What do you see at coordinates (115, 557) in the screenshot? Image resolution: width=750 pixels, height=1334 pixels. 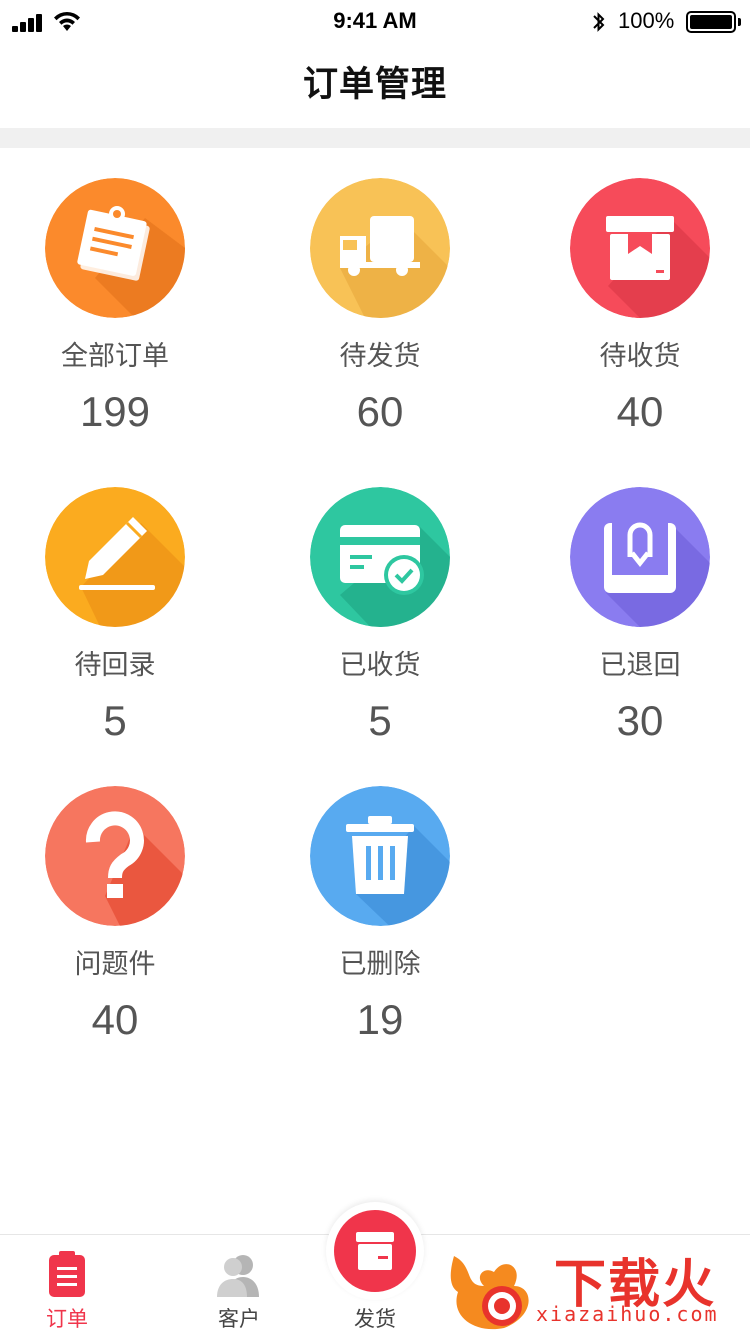 I see `pencil-icon` at bounding box center [115, 557].